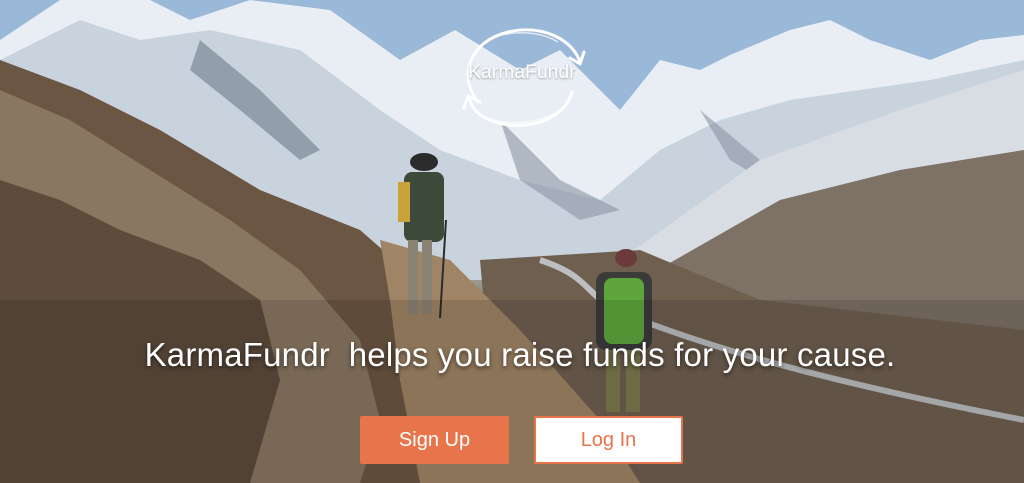 The image size is (1024, 483). I want to click on brand-logo: KarmaFundr, so click(522, 78).